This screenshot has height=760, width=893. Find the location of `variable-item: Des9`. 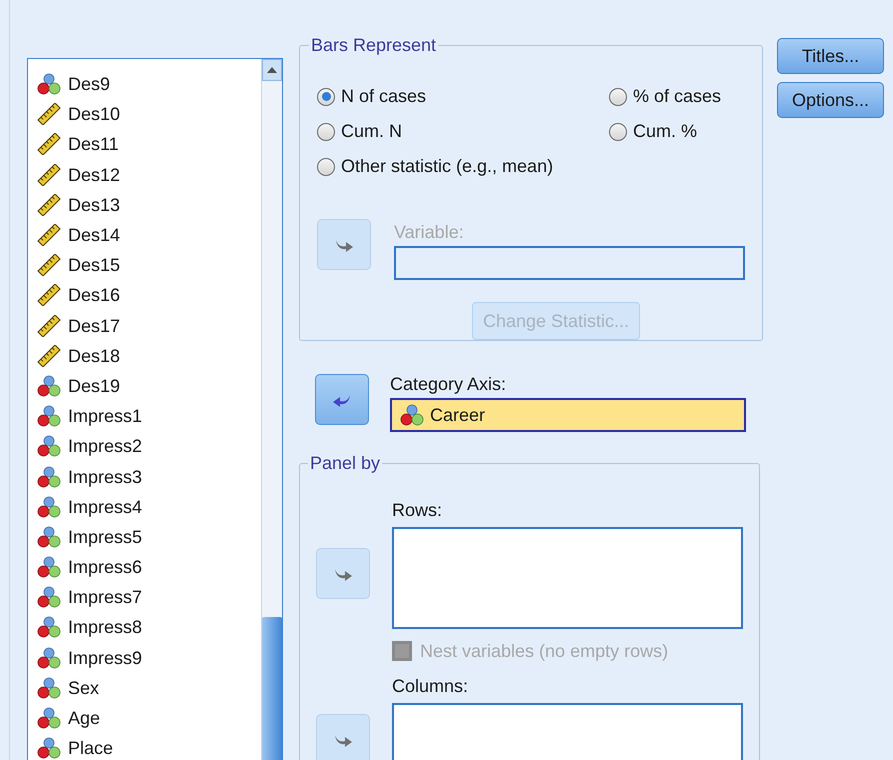

variable-item: Des9 is located at coordinates (149, 84).